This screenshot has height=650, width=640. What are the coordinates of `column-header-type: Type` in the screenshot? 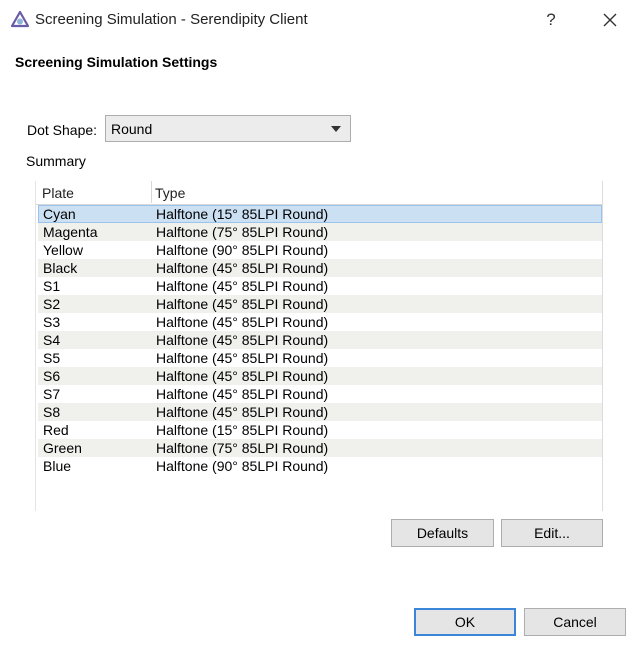 It's located at (170, 193).